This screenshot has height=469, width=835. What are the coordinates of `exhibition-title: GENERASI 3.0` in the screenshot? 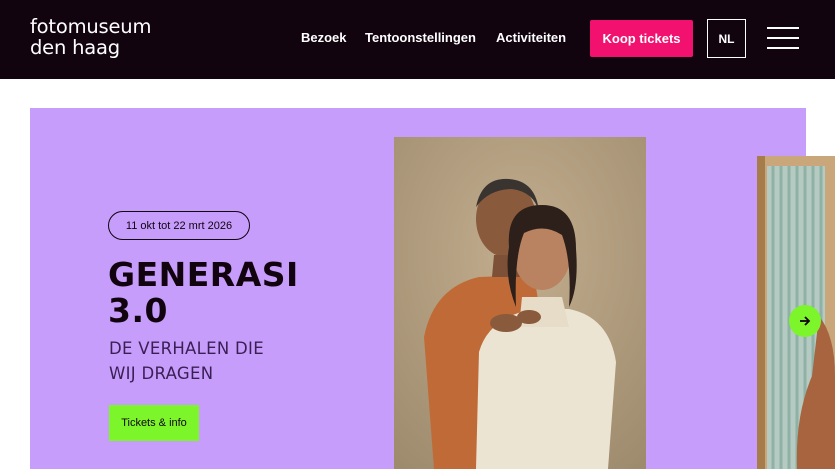 It's located at (238, 293).